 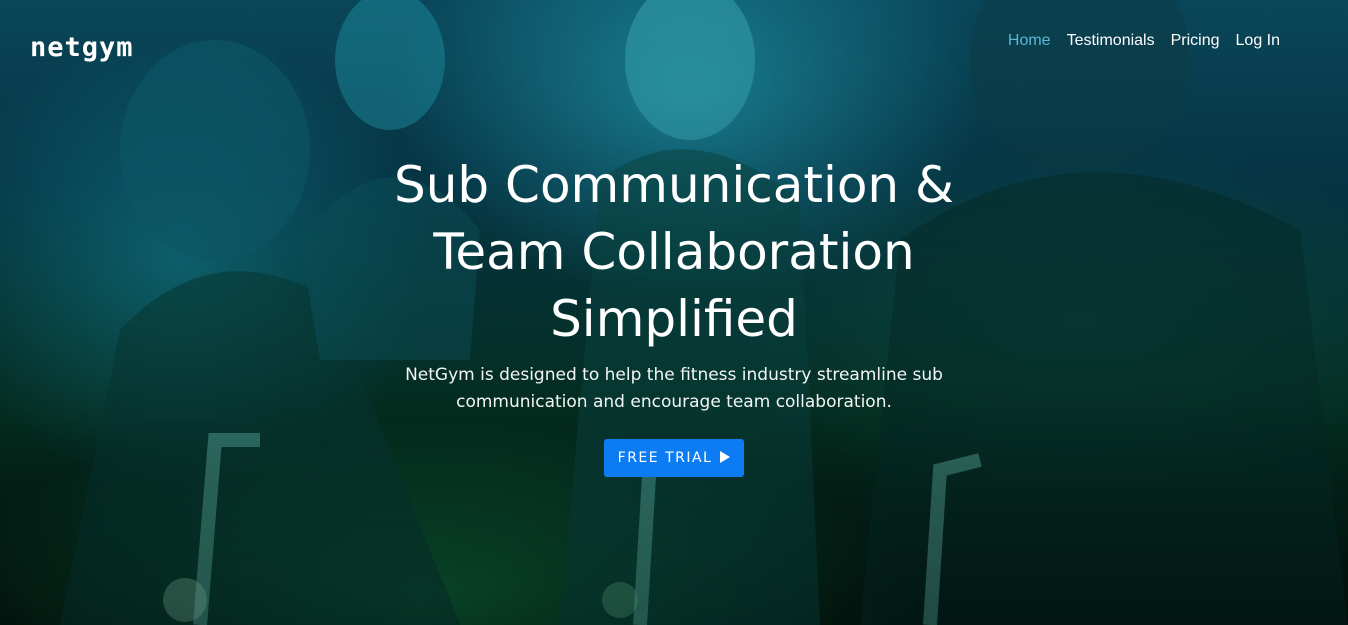 I want to click on free-trial-label: FREE TRIAL, so click(x=665, y=458).